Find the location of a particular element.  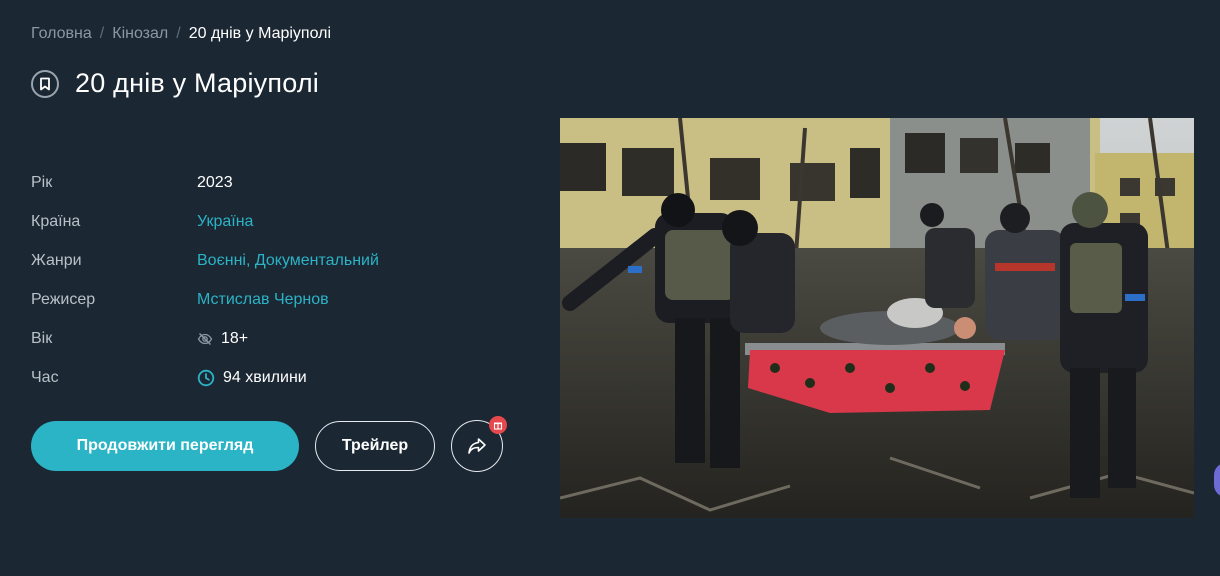

gift-badge is located at coordinates (498, 425).